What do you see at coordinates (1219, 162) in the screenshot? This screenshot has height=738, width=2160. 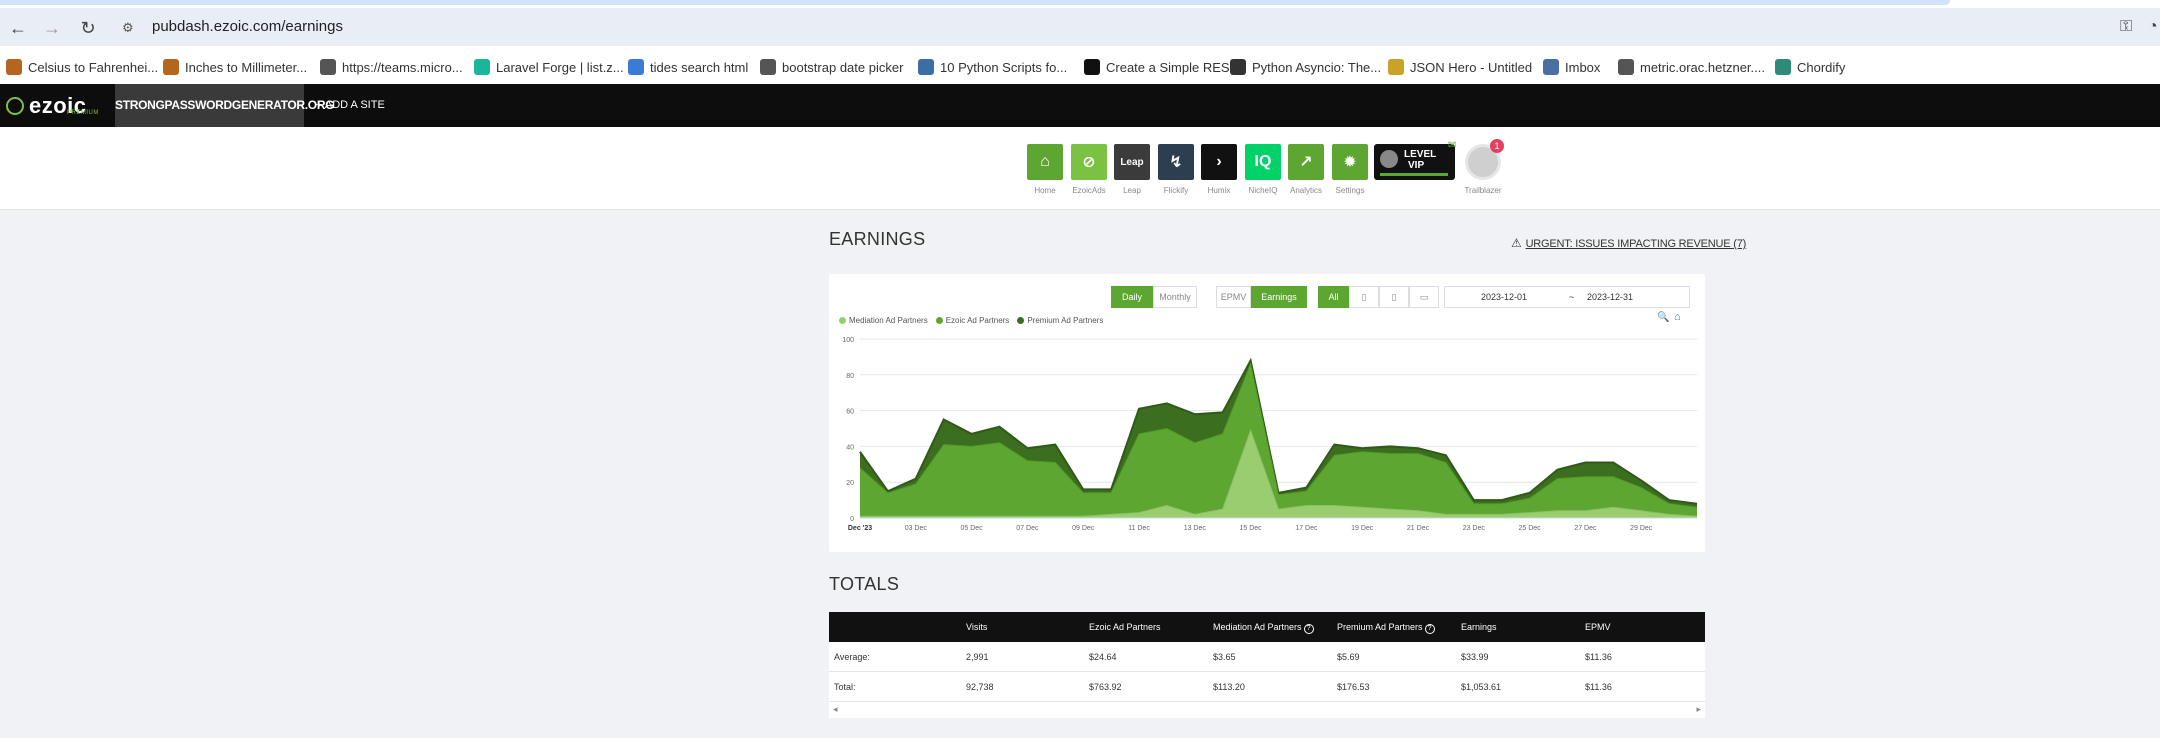 I see `humix-icon: ›` at bounding box center [1219, 162].